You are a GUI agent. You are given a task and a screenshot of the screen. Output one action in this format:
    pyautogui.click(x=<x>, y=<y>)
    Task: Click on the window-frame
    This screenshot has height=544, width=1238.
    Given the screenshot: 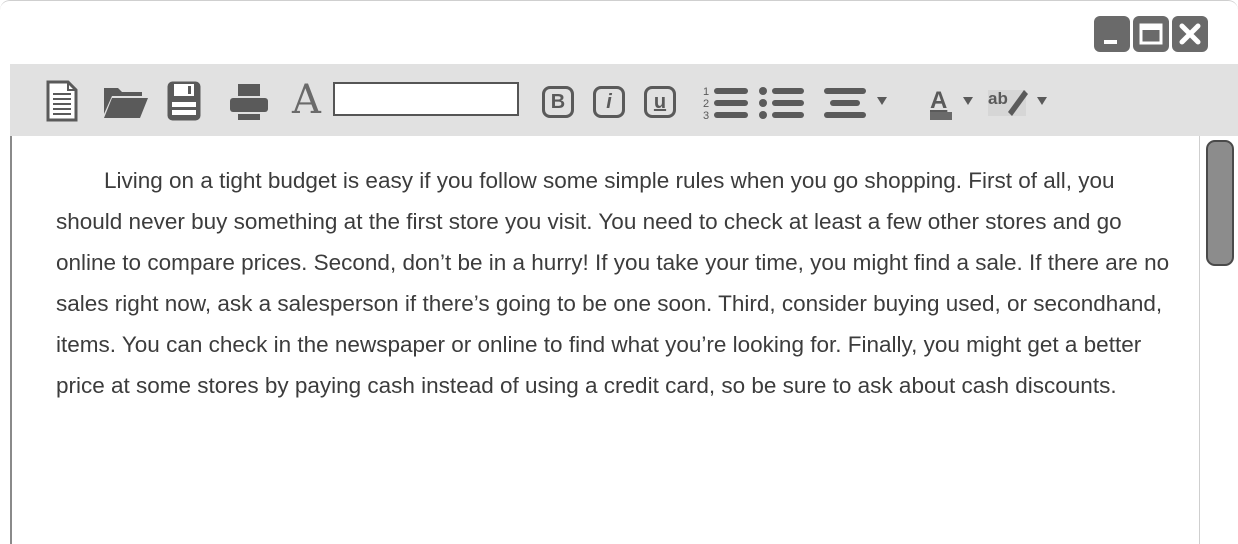 What is the action you would take?
    pyautogui.click(x=619, y=5)
    